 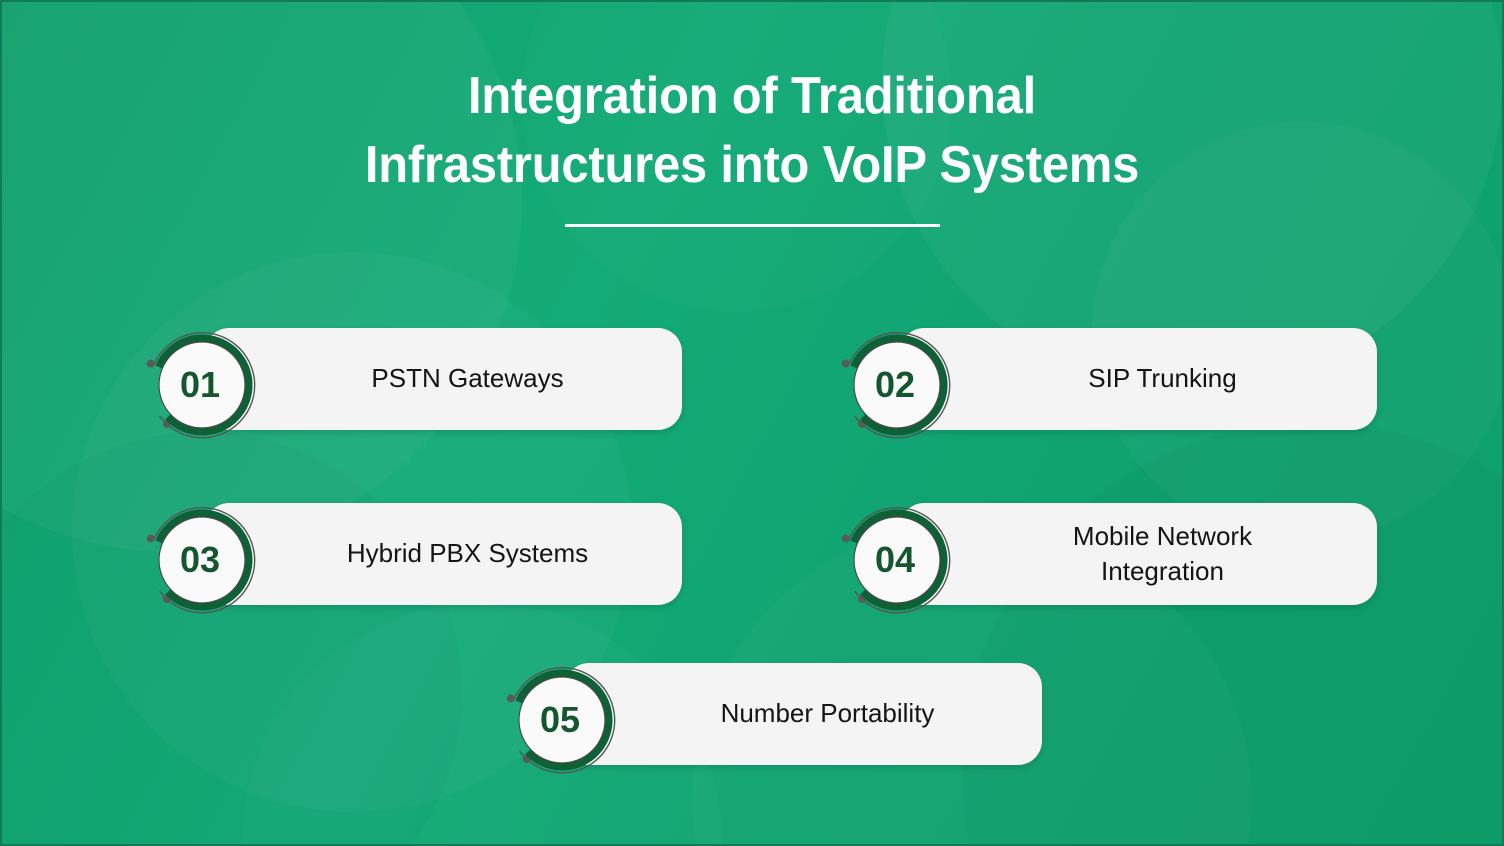 What do you see at coordinates (1162, 378) in the screenshot?
I see `card-label: SIP Trunking` at bounding box center [1162, 378].